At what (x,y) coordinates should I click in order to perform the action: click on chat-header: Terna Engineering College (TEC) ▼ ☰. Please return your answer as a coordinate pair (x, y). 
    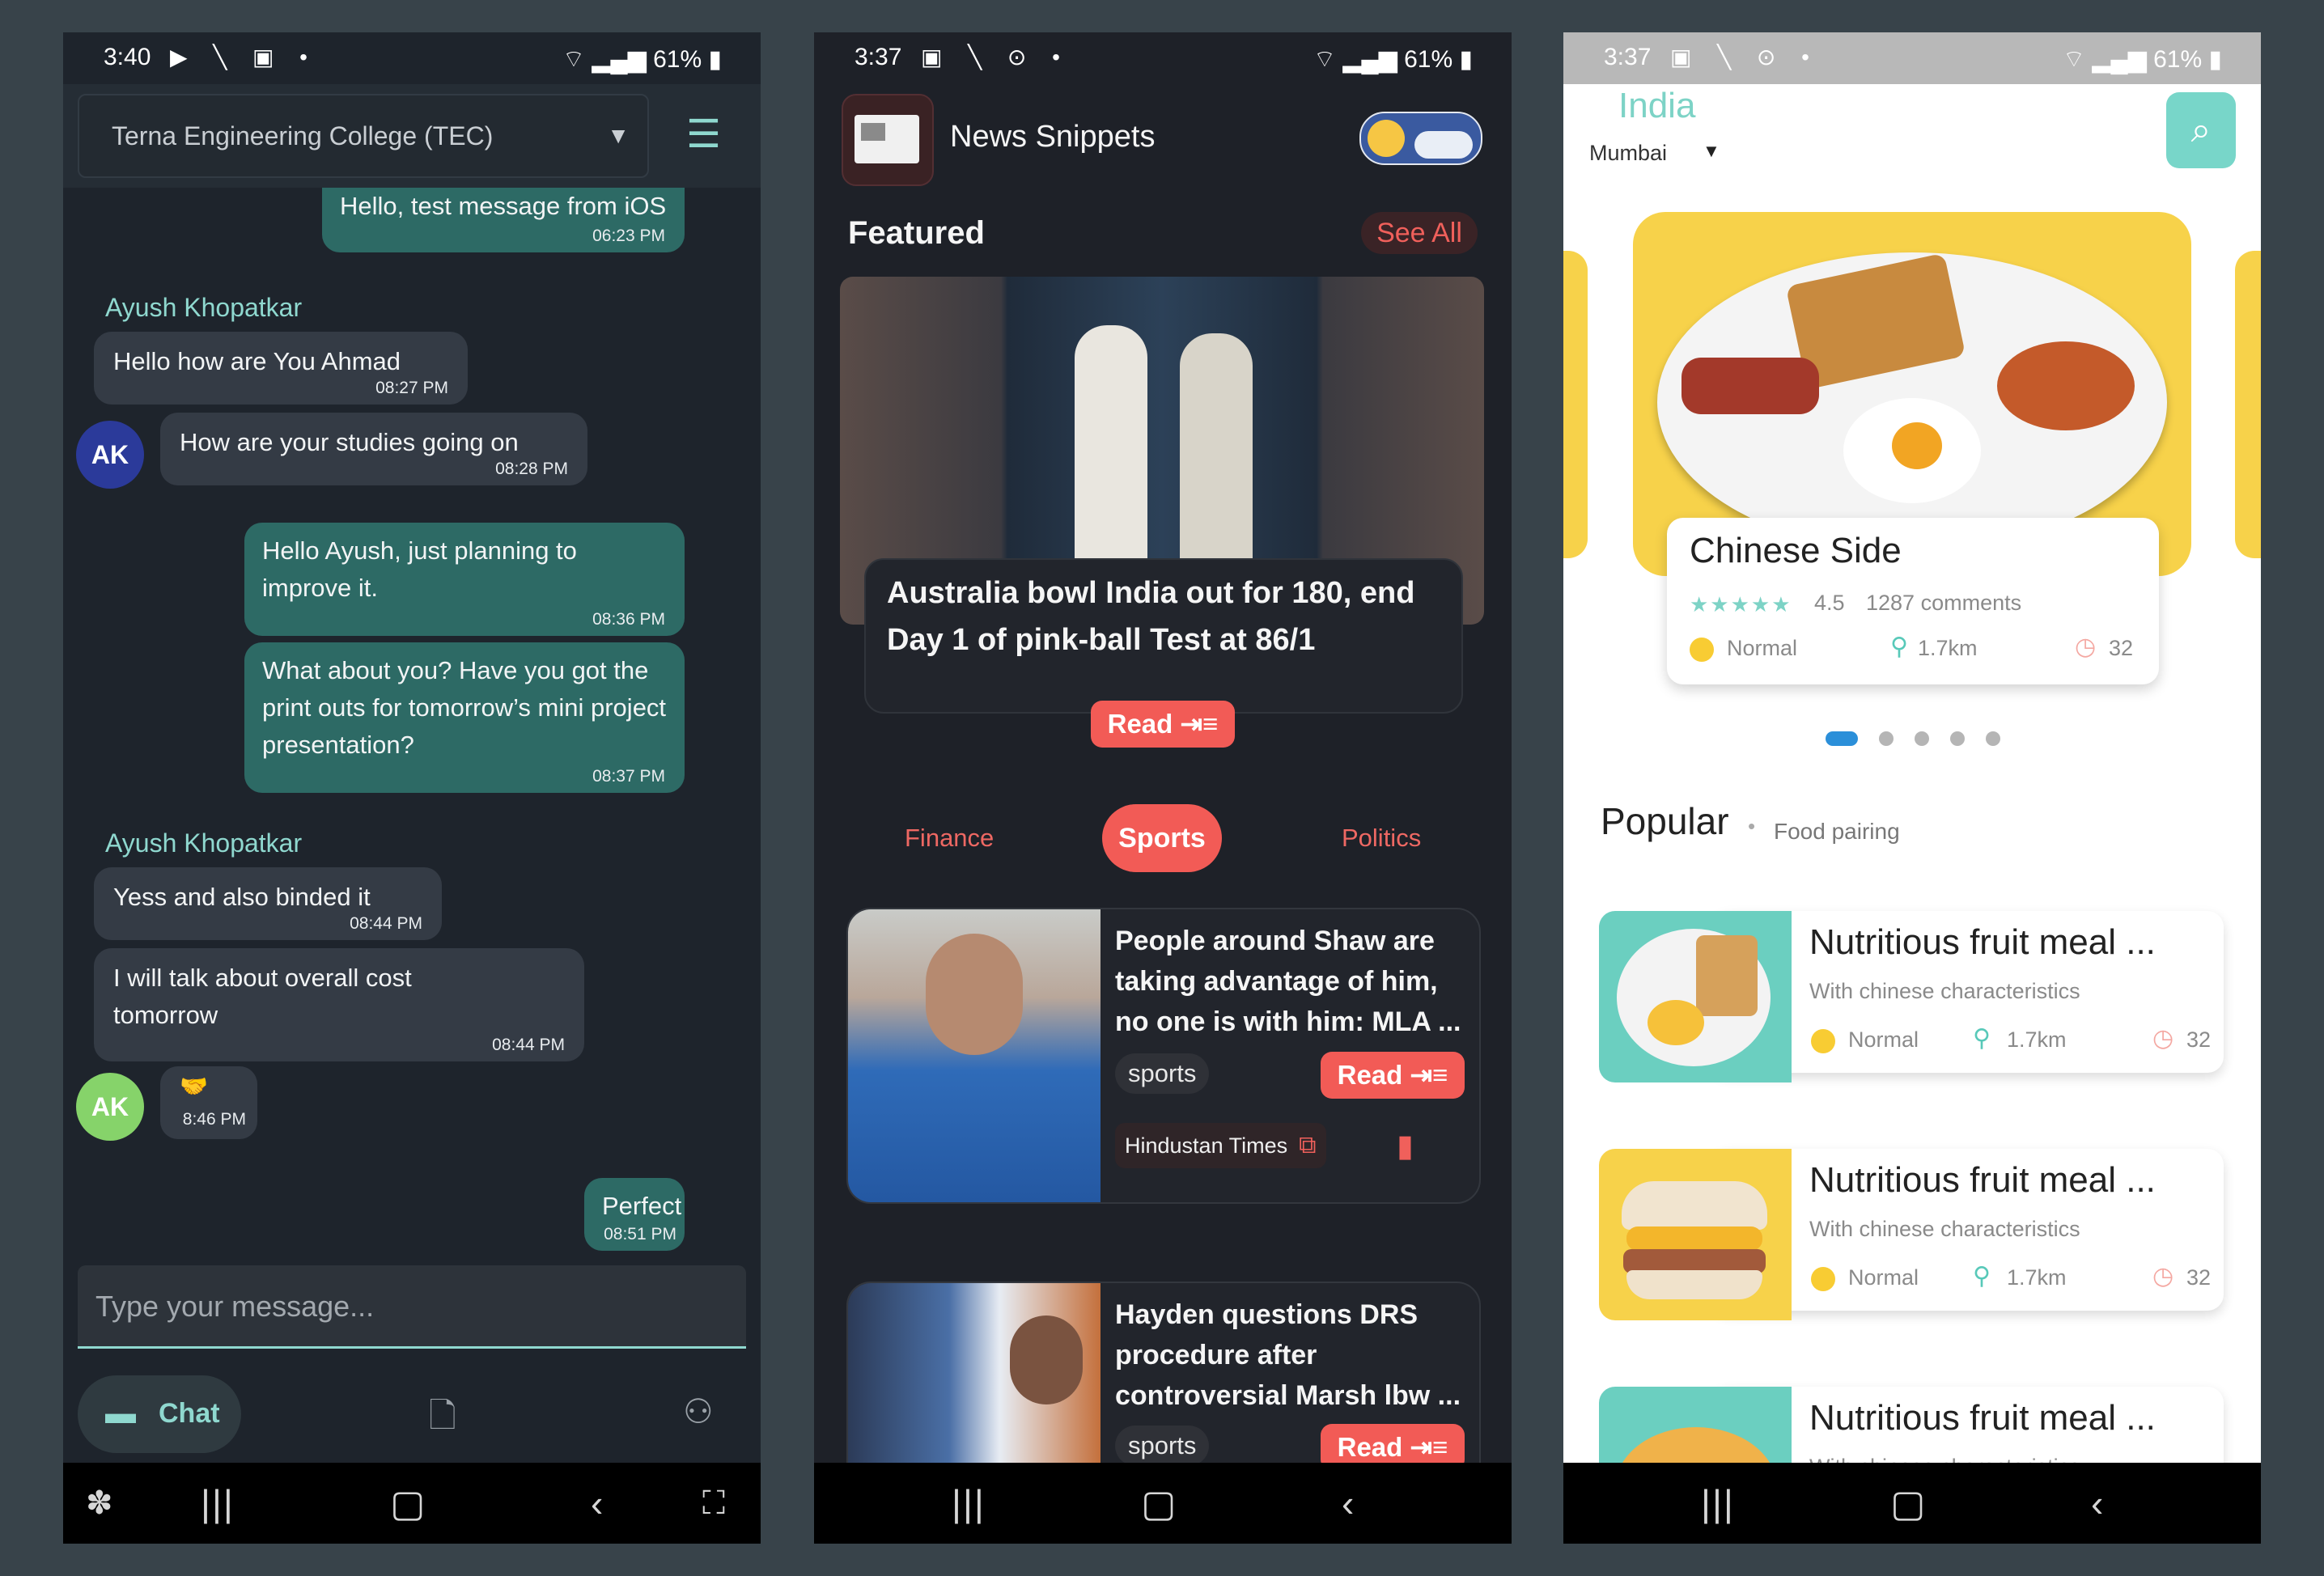
    Looking at the image, I should click on (412, 136).